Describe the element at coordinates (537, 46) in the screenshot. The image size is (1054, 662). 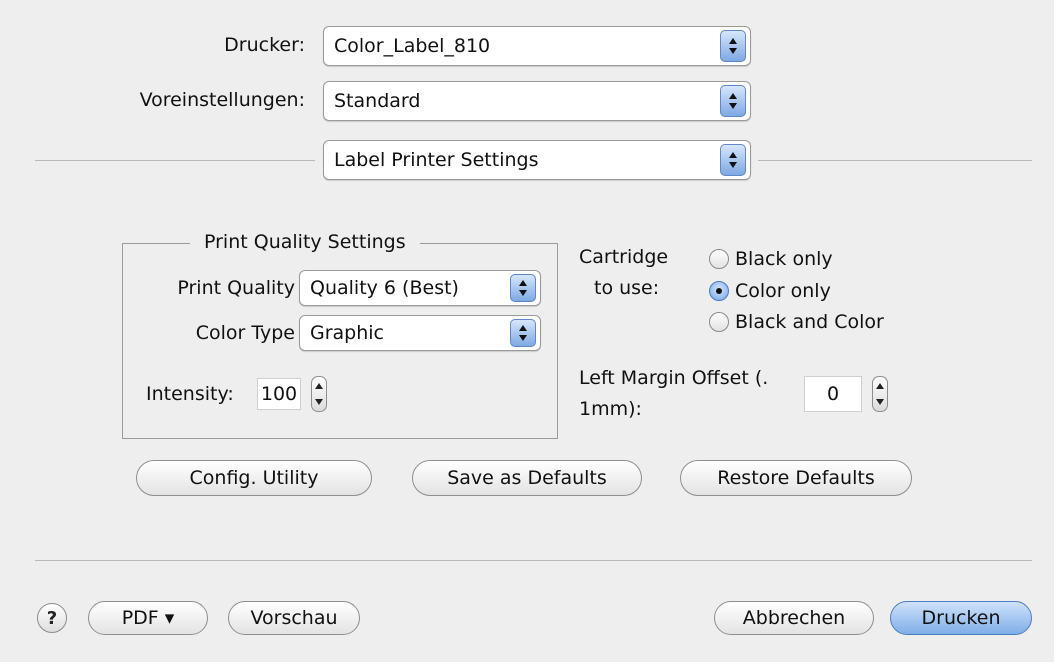
I see `printer-select: Color_Label_810` at that location.